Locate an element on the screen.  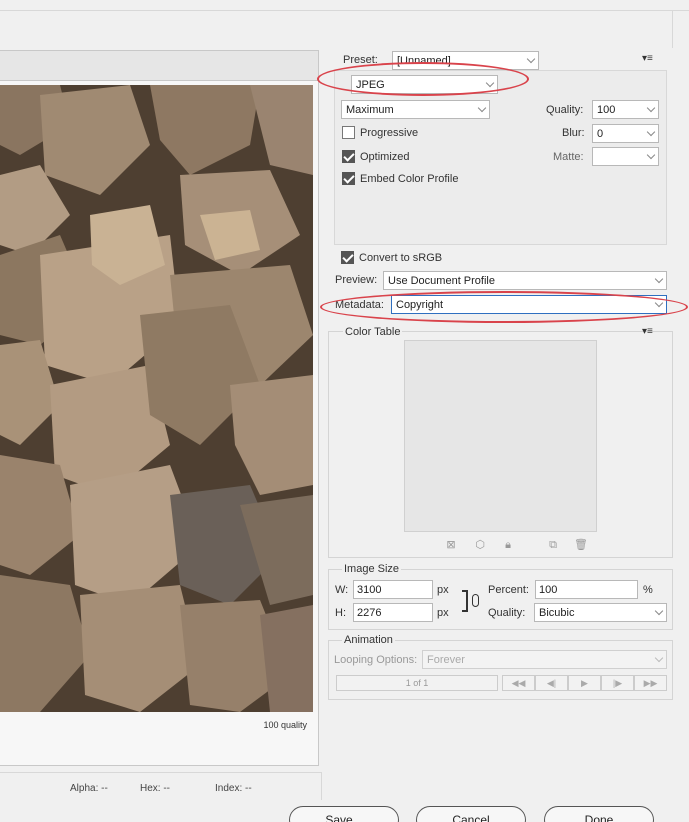
percent-label: Percent: is located at coordinates (508, 590).